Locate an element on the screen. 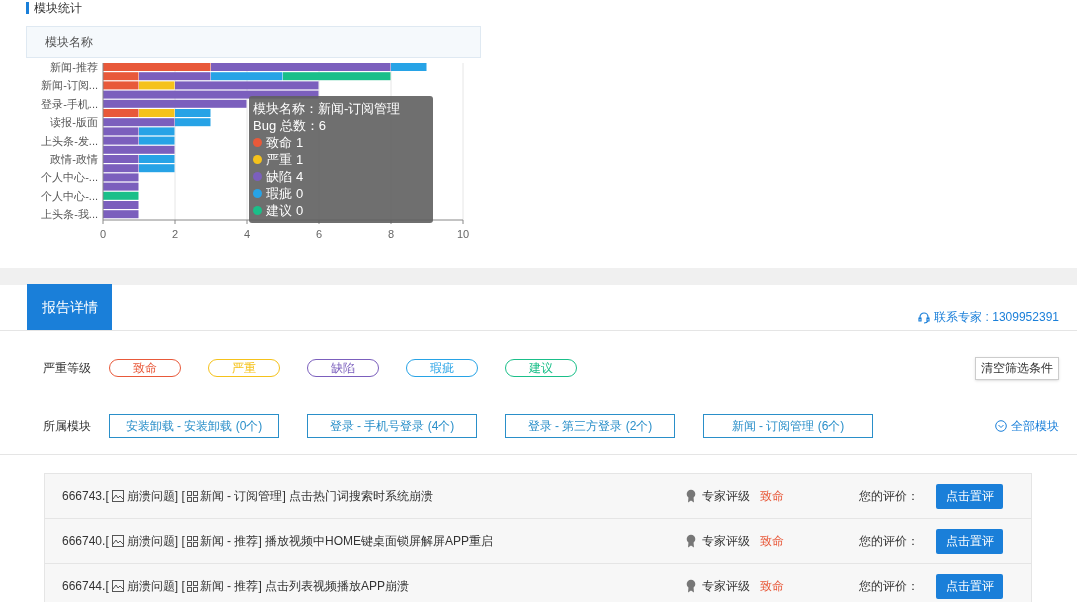 The height and width of the screenshot is (602, 1077). series-name: 缺陷 is located at coordinates (279, 176).